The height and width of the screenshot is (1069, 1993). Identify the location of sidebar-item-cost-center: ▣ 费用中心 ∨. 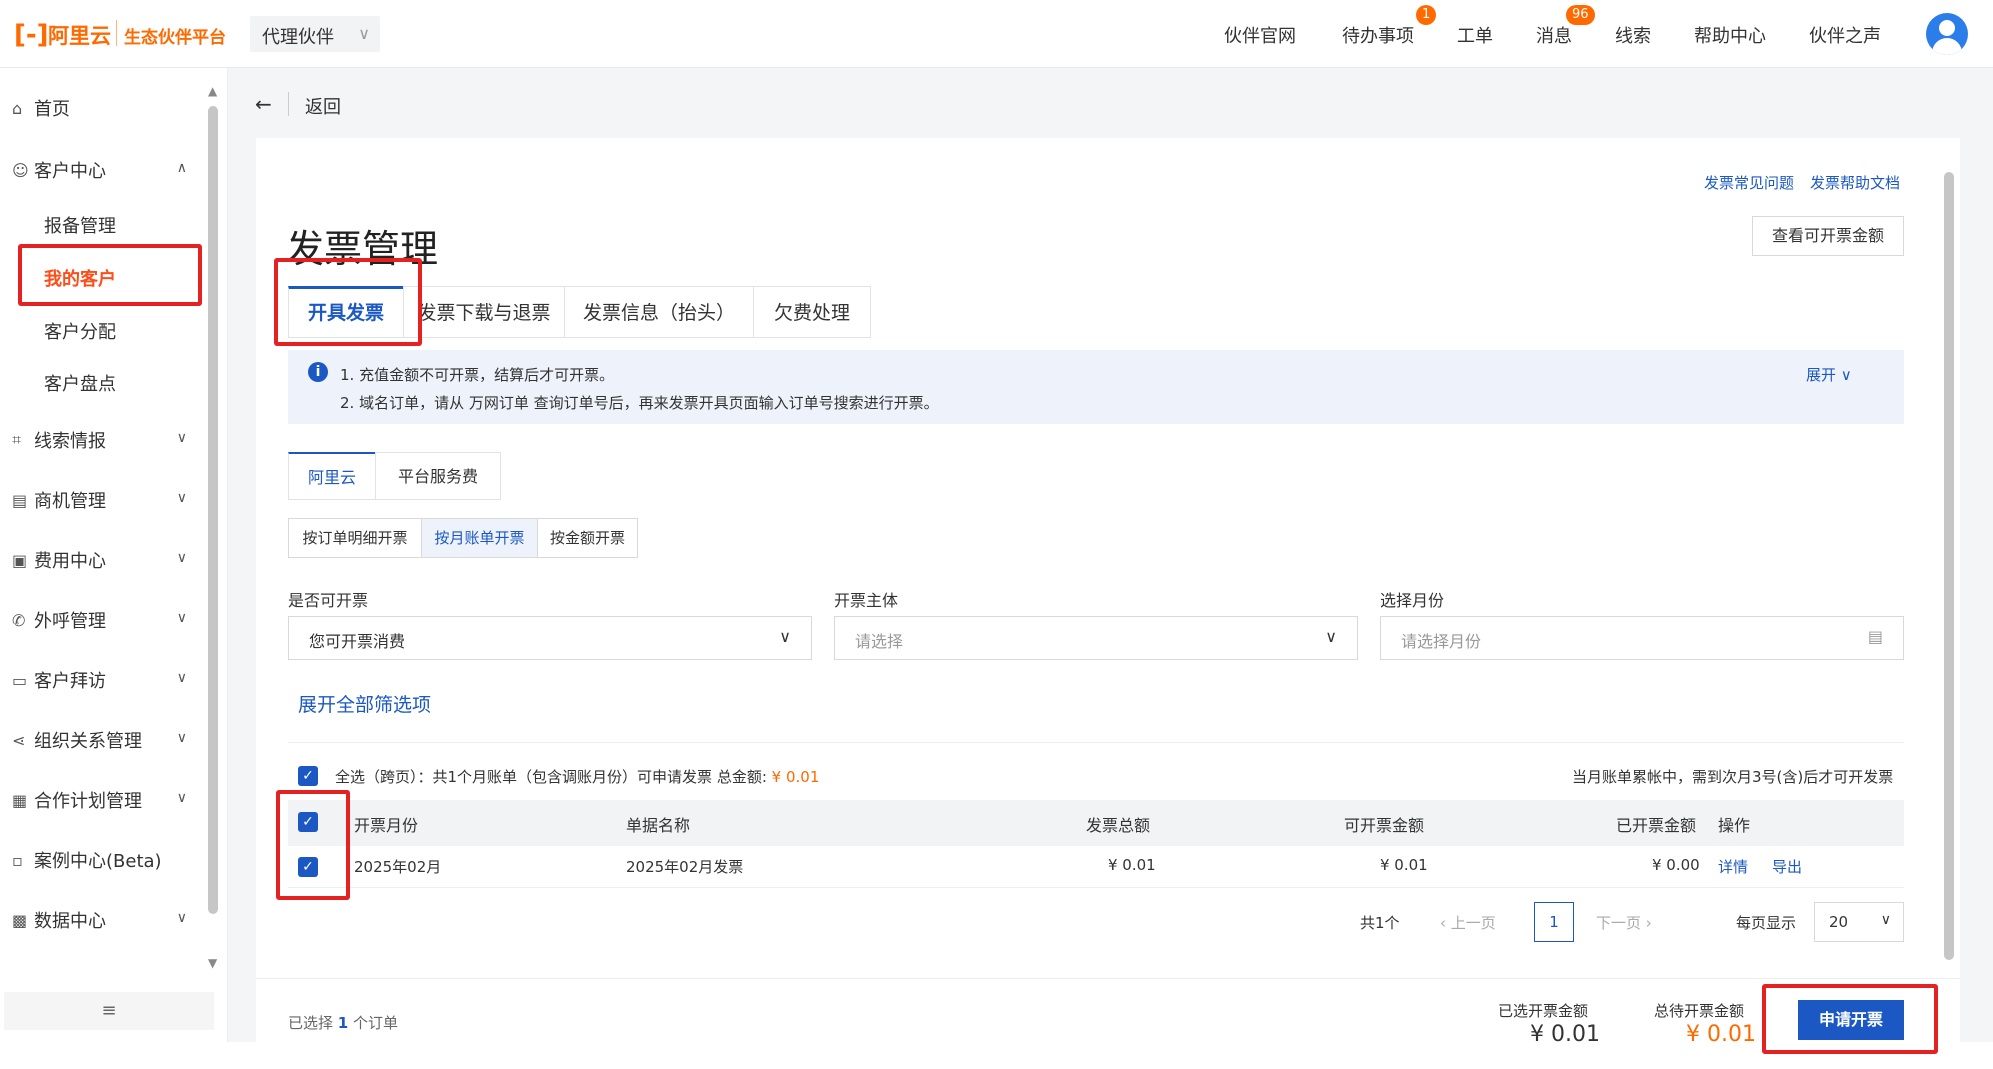
(99, 560).